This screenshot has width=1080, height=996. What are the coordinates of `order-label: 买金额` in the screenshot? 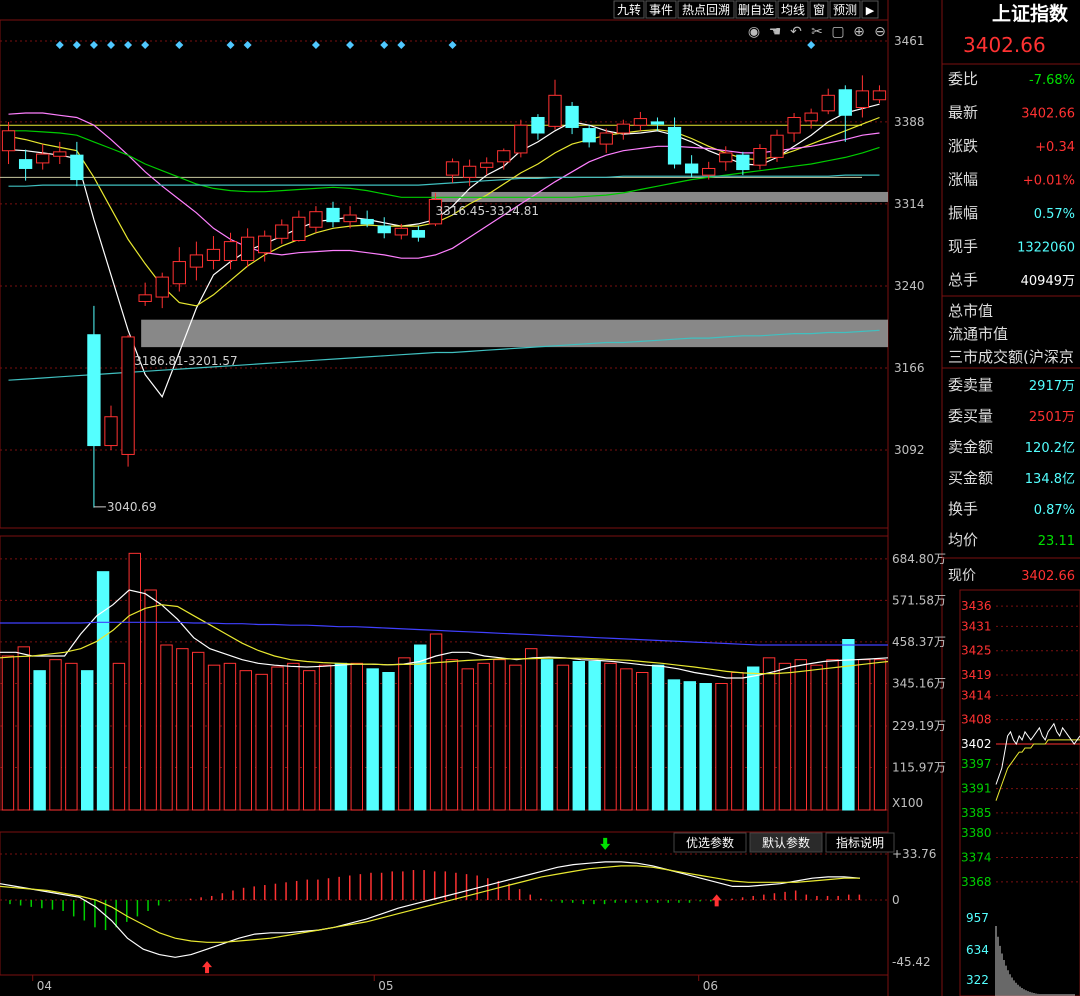 It's located at (970, 478).